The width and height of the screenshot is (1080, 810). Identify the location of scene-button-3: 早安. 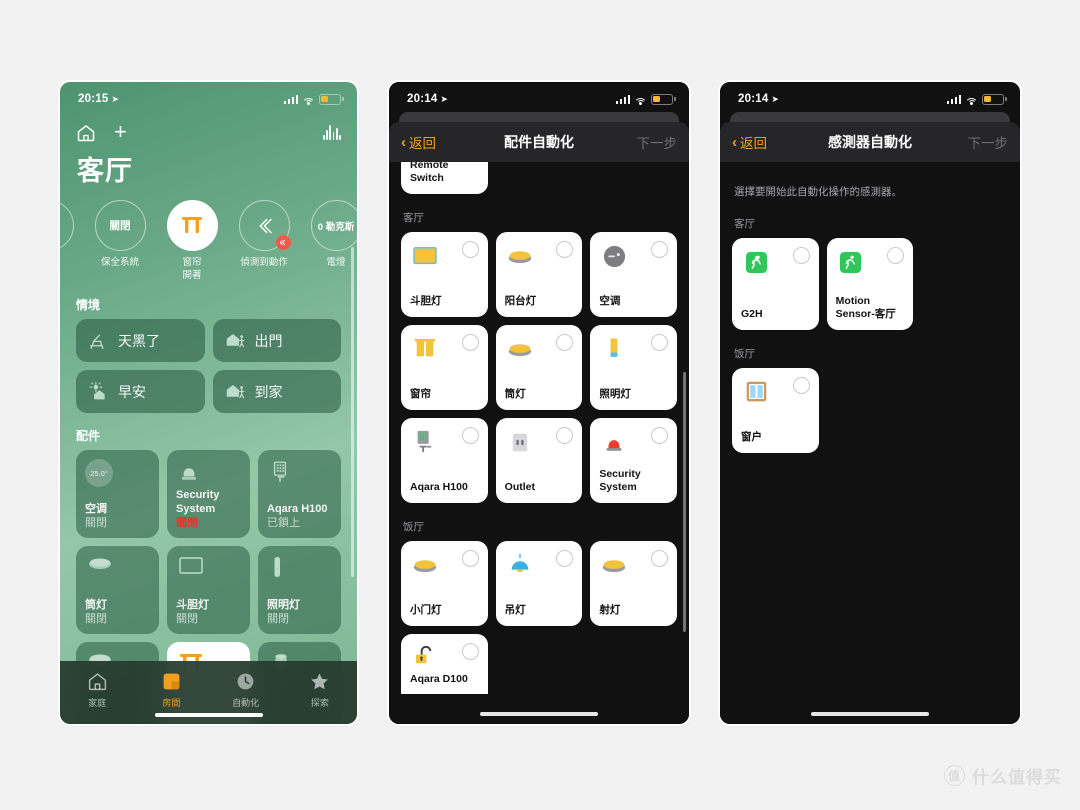
(140, 391).